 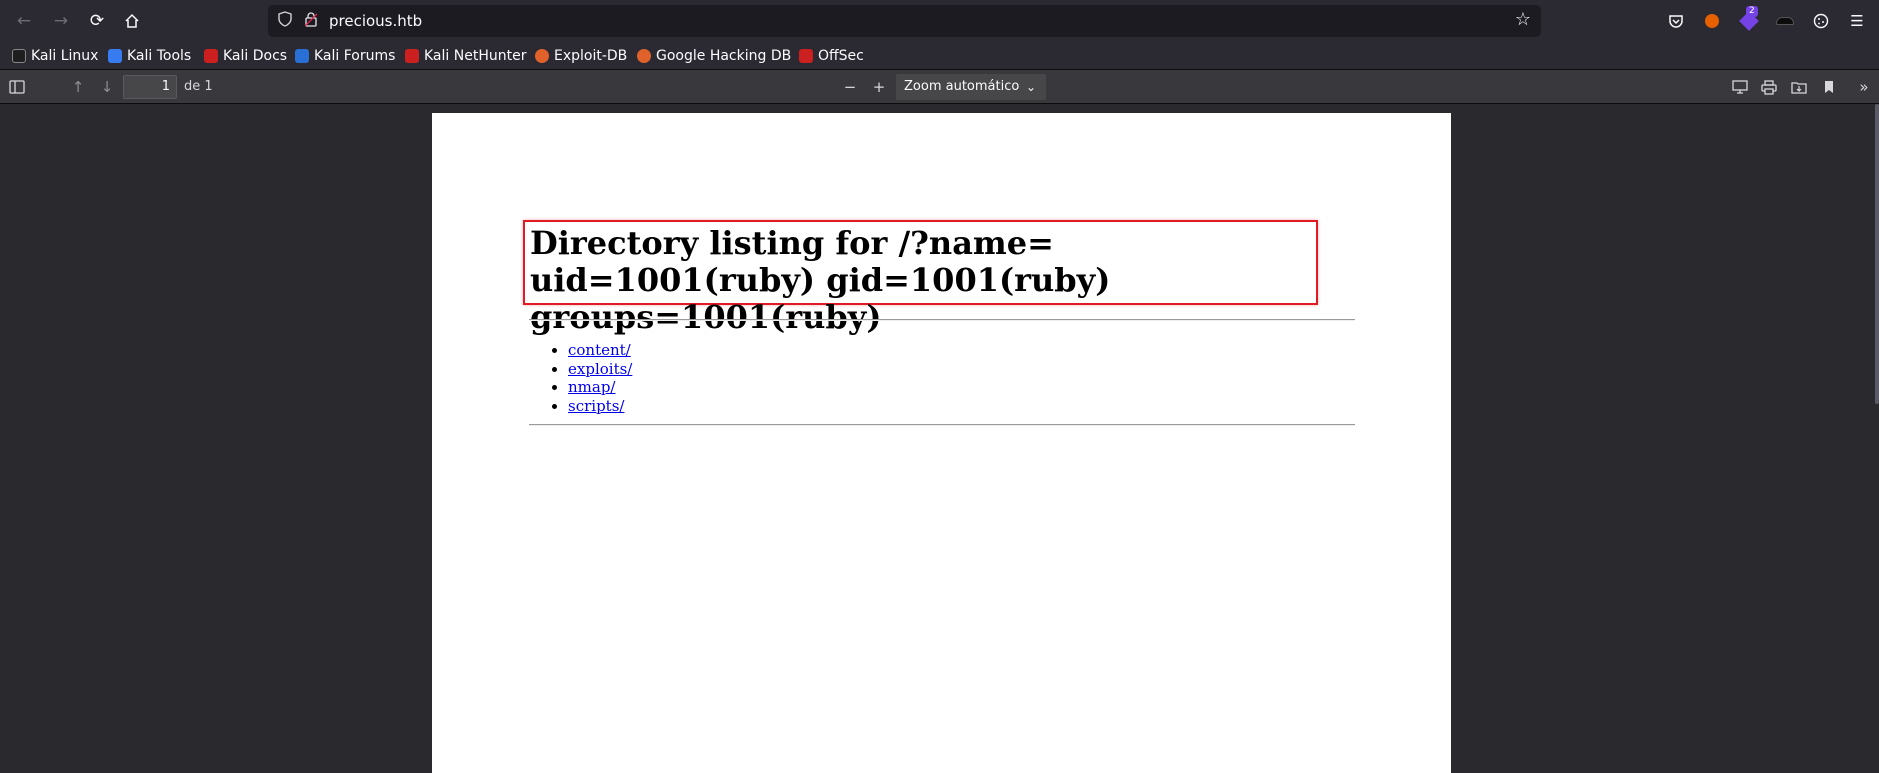 I want to click on hamburger-menu-icon: ☰, so click(x=1857, y=21).